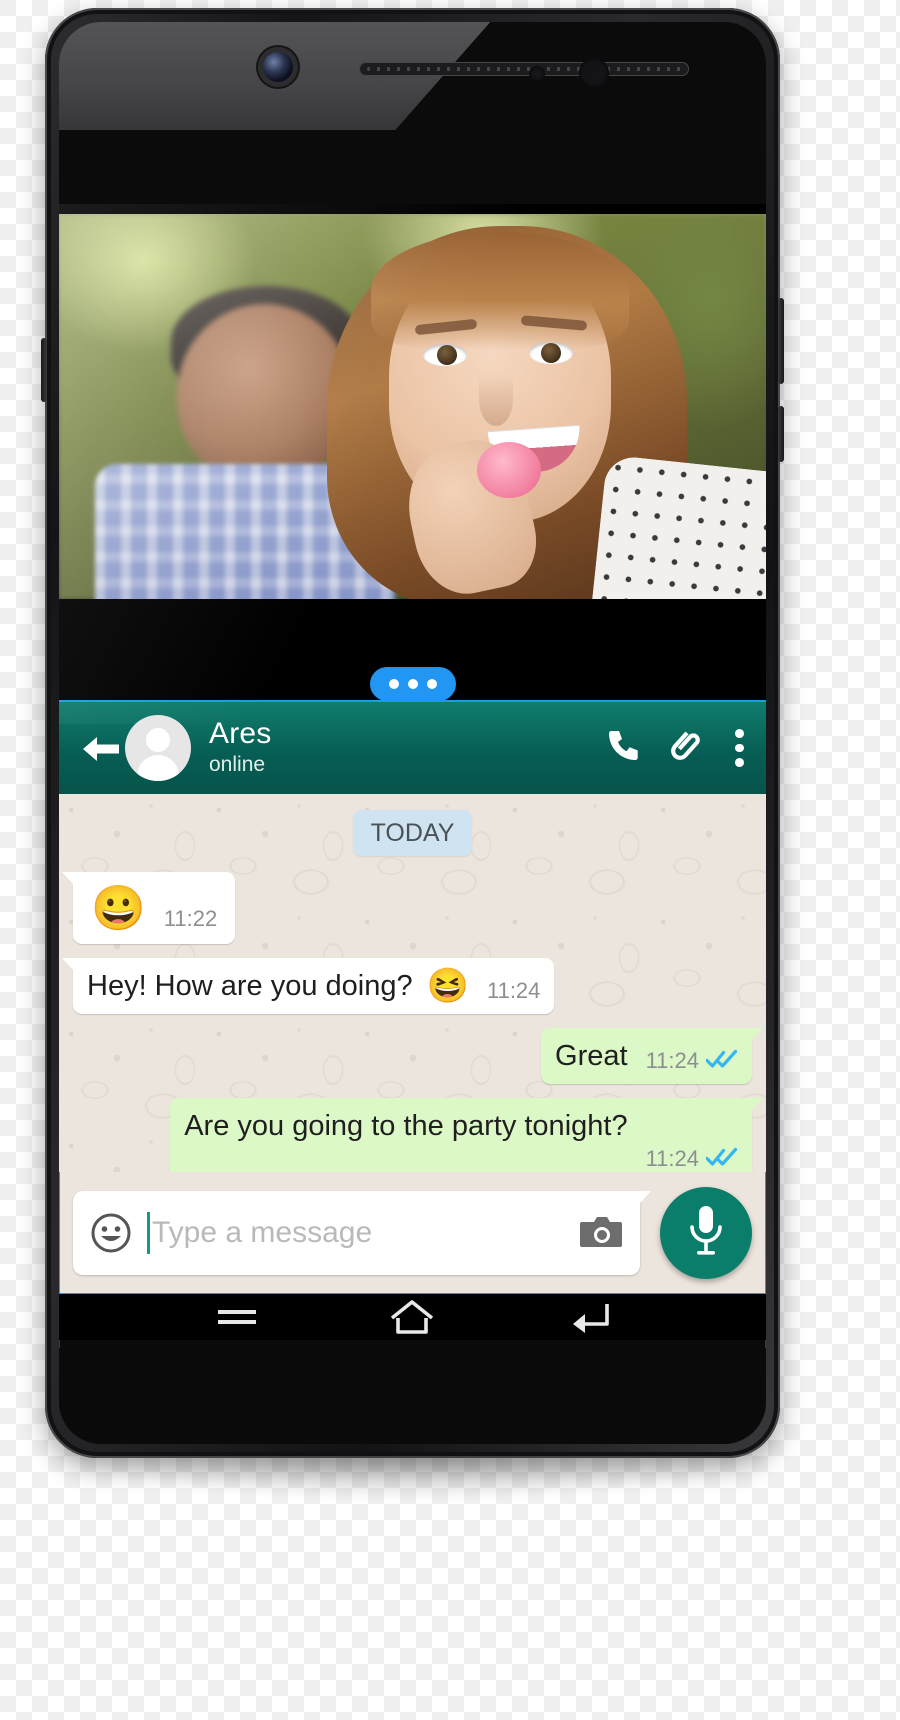 This screenshot has width=900, height=1720. I want to click on text-cursor, so click(148, 1233).